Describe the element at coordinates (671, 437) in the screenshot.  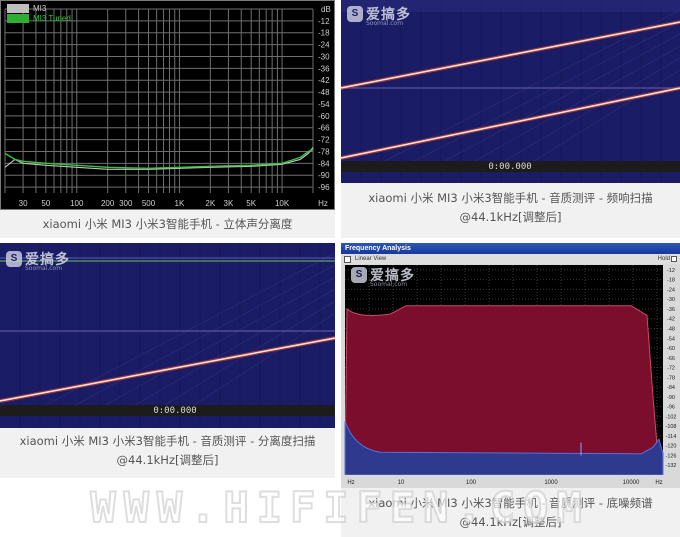
I see `y-tick-label: -114` at that location.